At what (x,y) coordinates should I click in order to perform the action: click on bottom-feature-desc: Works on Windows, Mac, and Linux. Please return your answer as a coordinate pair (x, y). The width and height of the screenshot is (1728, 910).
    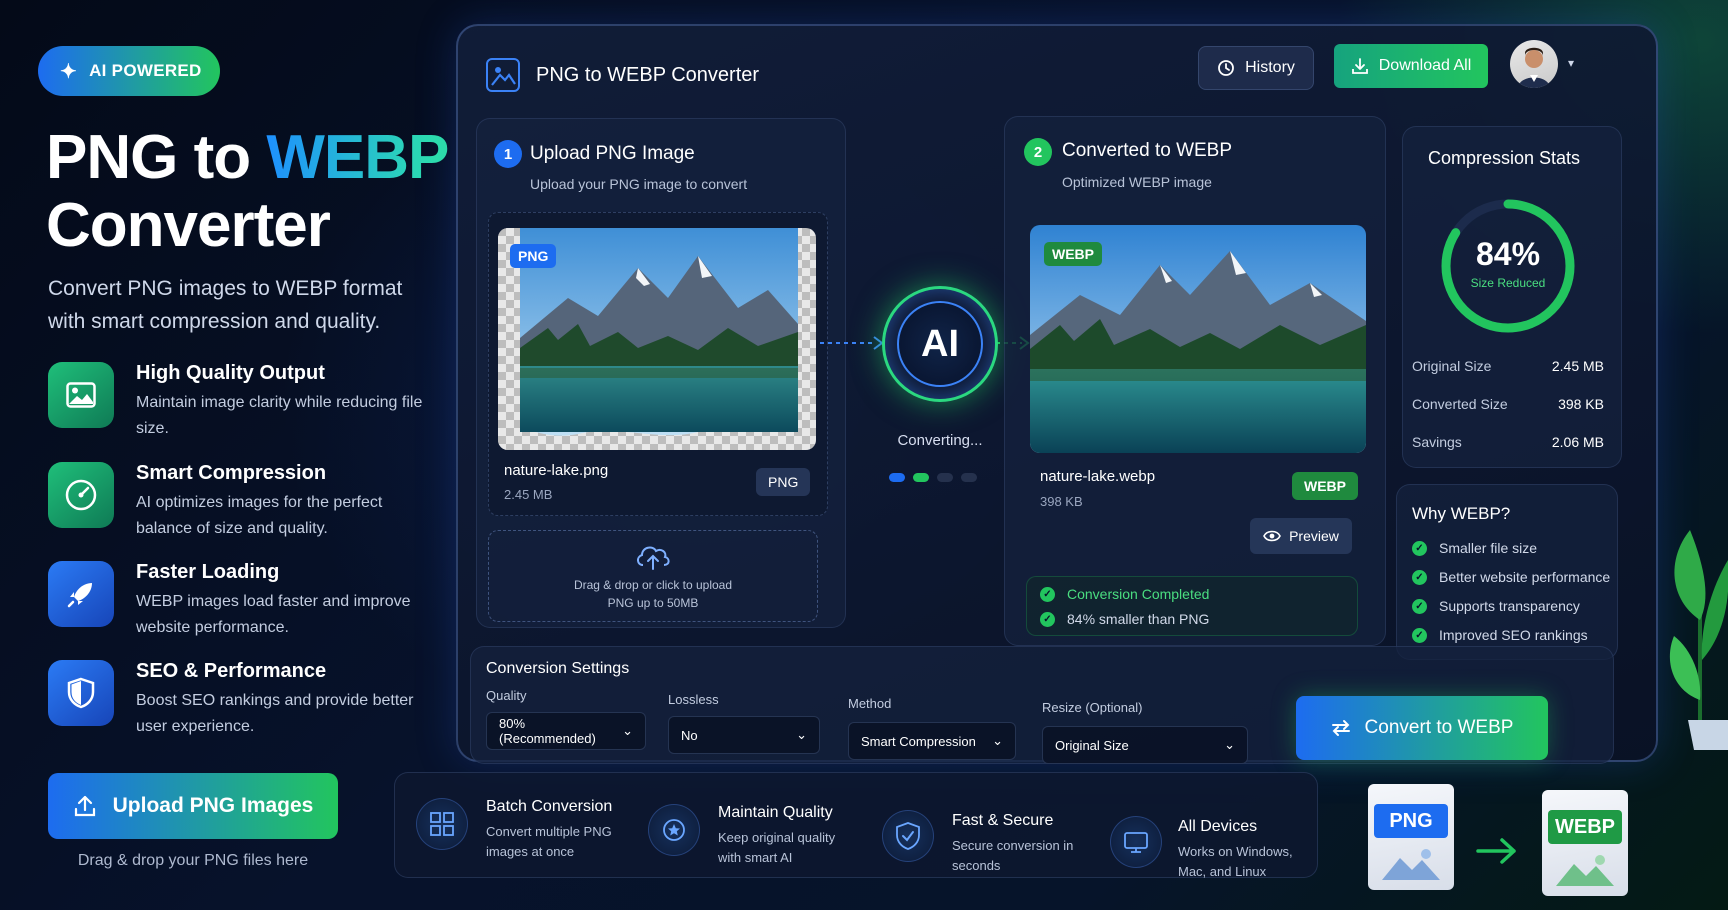
    Looking at the image, I should click on (1235, 861).